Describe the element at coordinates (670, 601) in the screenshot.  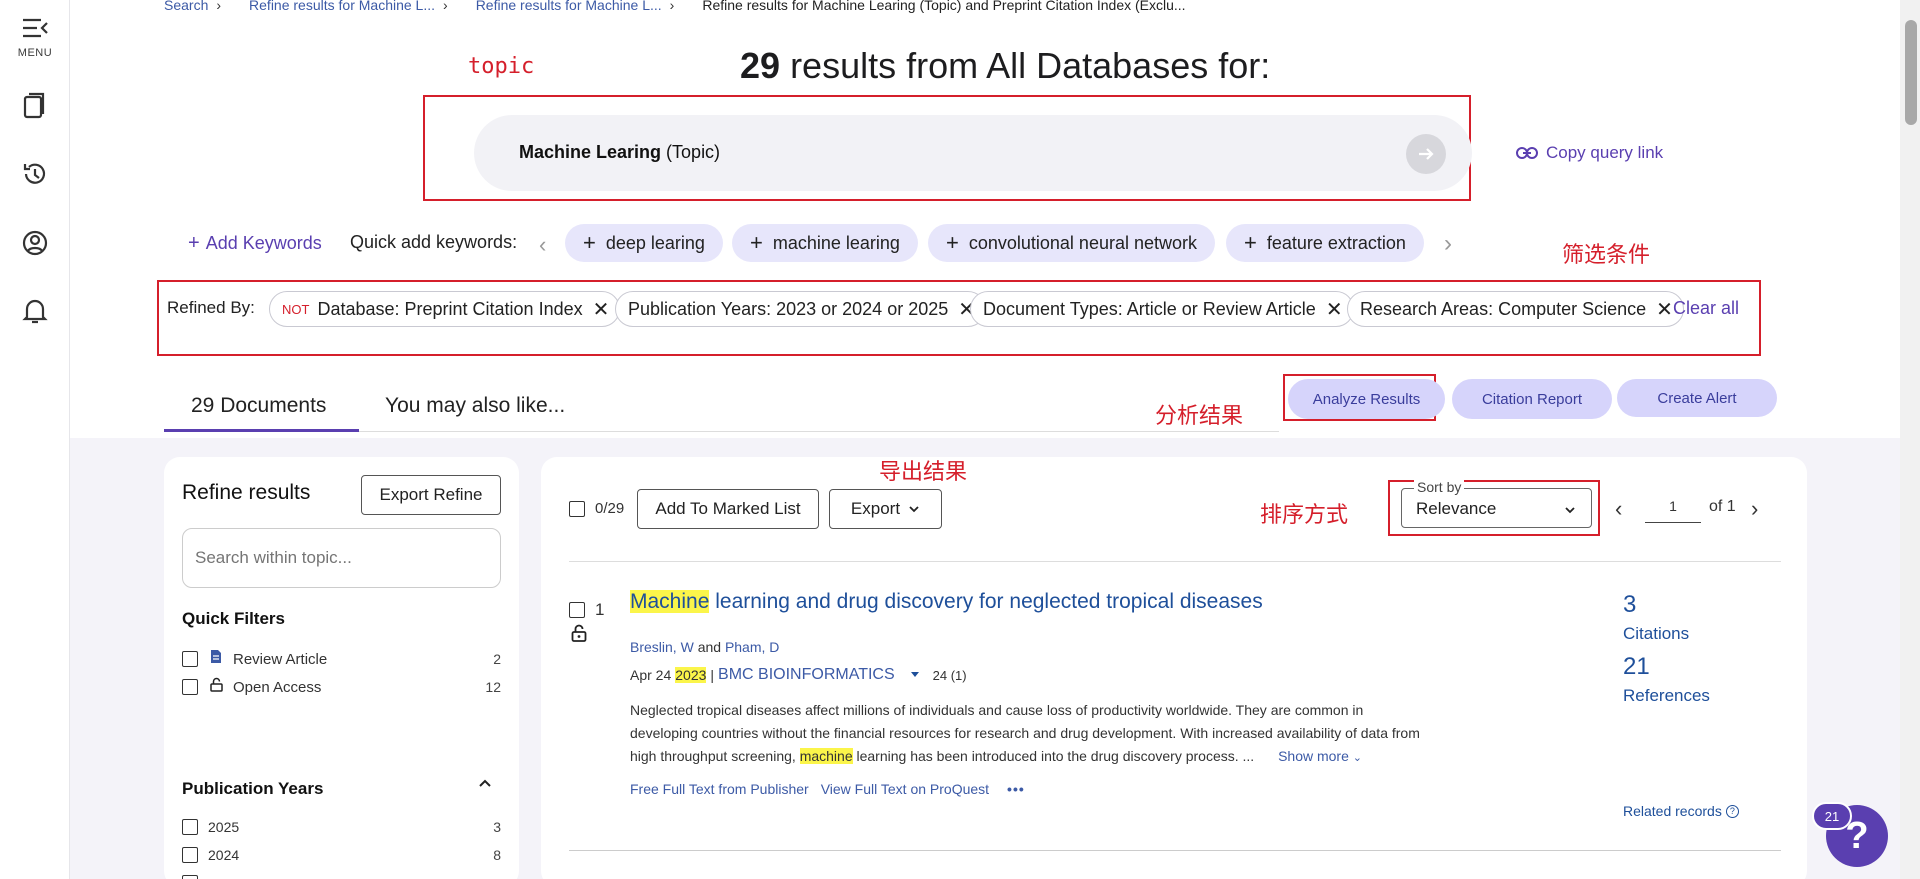
I see `record-title-highlight: Machine` at that location.